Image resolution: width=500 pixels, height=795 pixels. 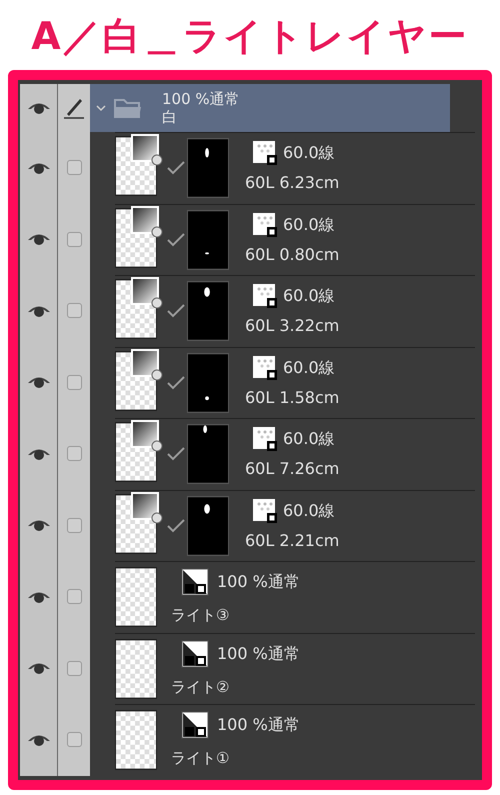 What do you see at coordinates (292, 397) in the screenshot?
I see `tone-info: 60L 1.58cm` at bounding box center [292, 397].